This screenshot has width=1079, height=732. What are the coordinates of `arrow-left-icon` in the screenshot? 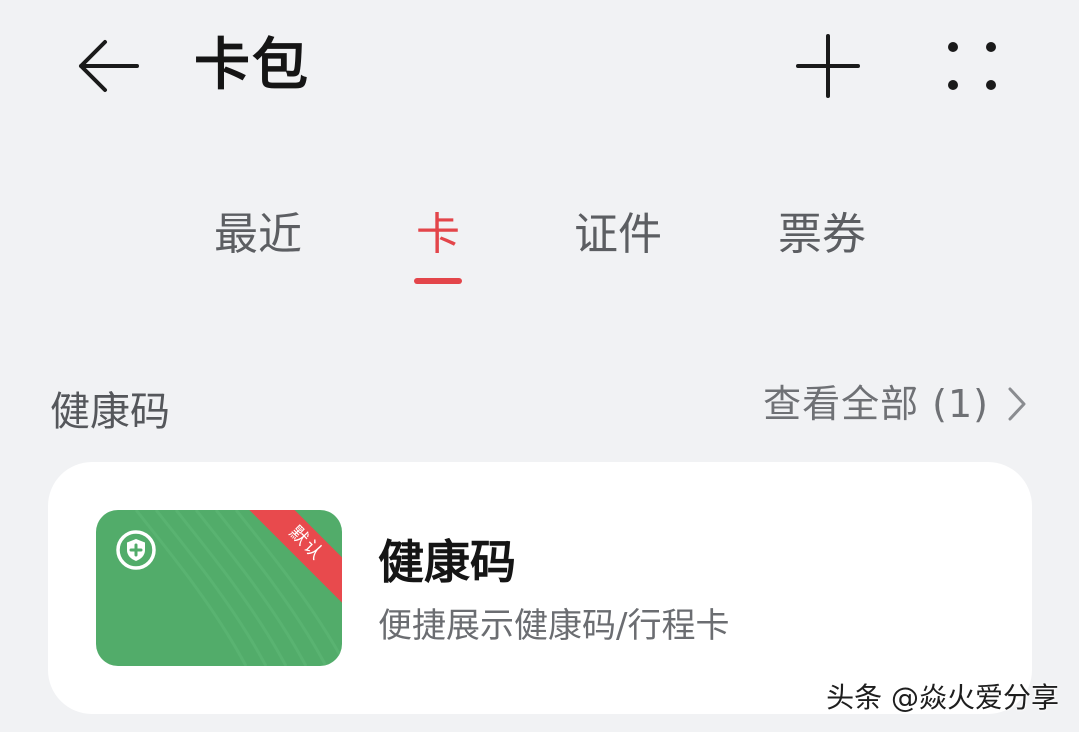 It's located at (109, 66).